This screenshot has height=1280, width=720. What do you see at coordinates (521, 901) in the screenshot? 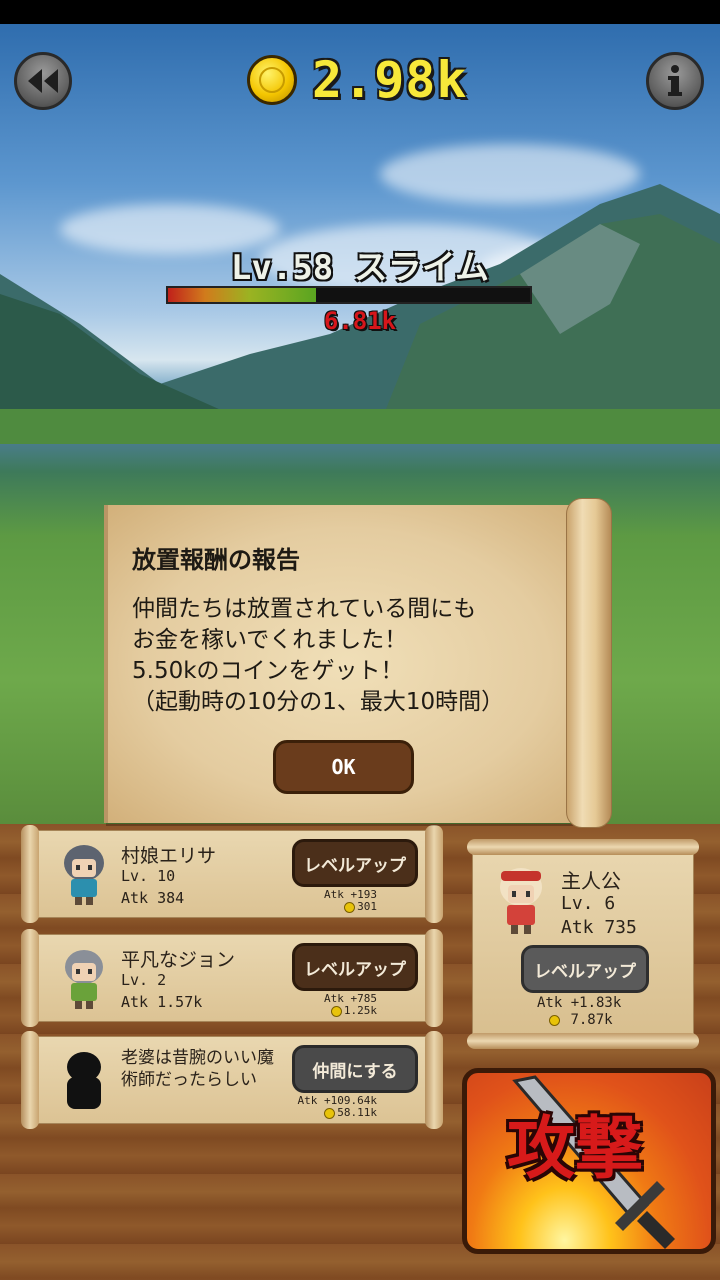
I see `hero-portrait` at bounding box center [521, 901].